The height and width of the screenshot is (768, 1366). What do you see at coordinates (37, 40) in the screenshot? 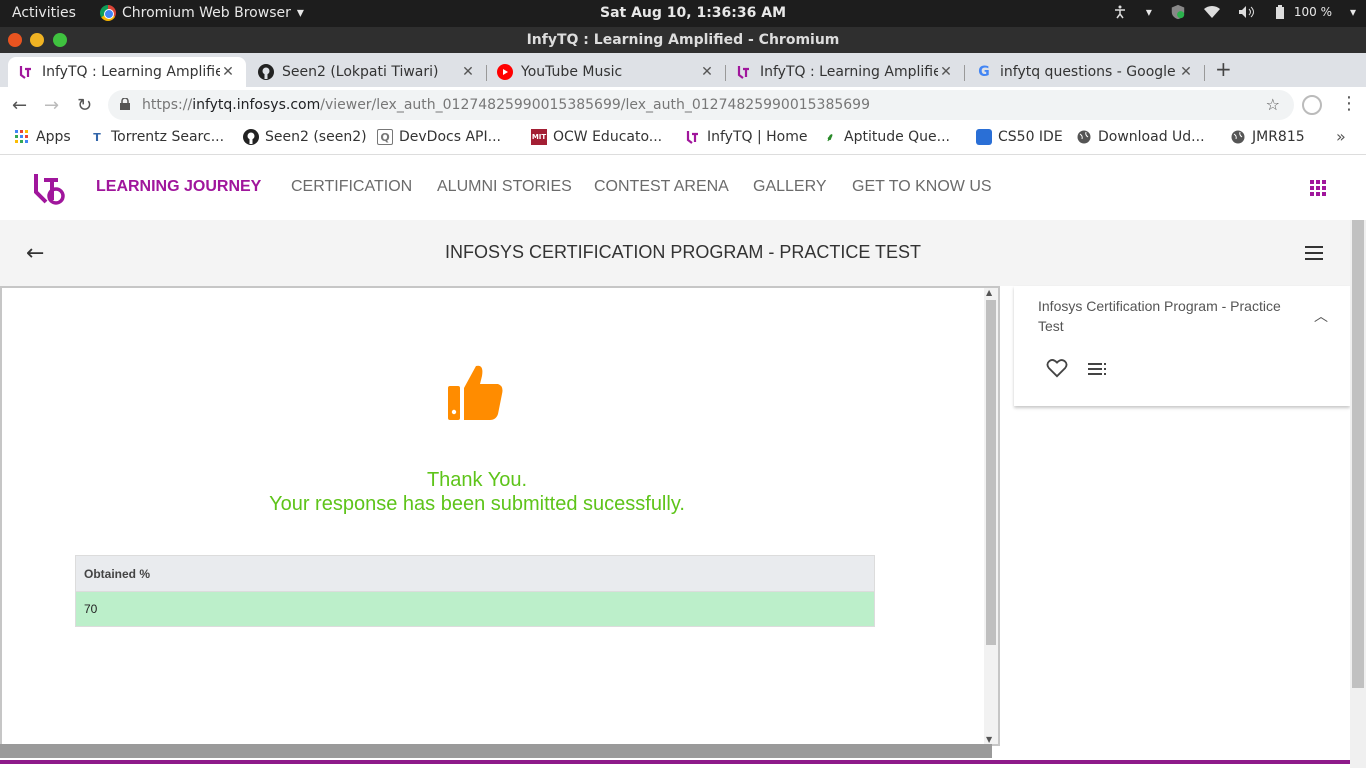
I see `minimize-window-button` at bounding box center [37, 40].